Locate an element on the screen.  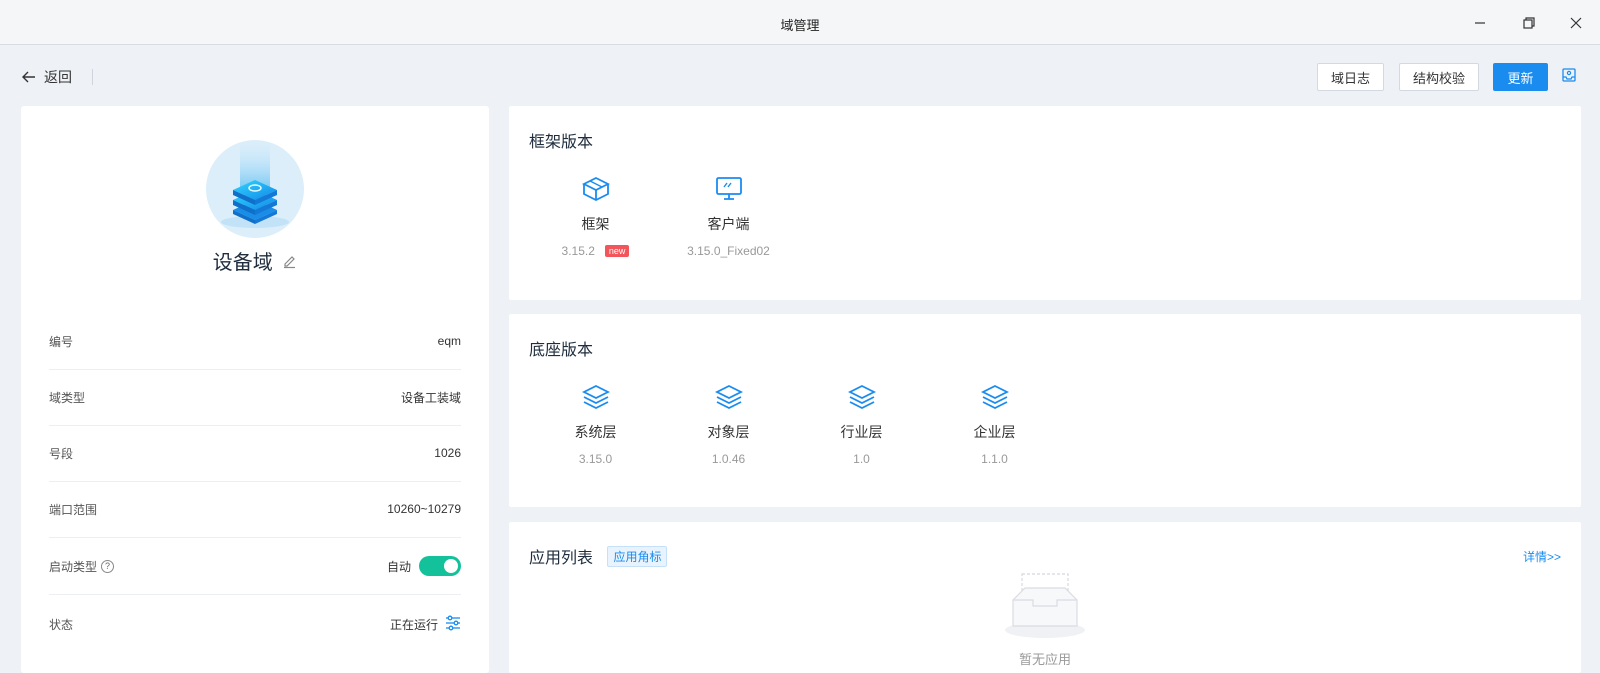
object-layer-item: 对象层 1.0.46 is located at coordinates (728, 425).